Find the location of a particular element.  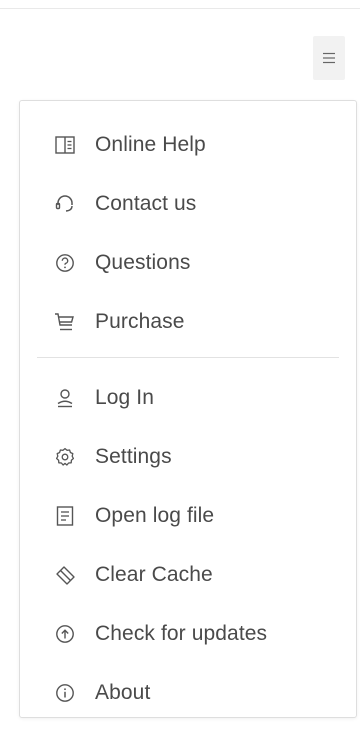

book-icon is located at coordinates (65, 145).